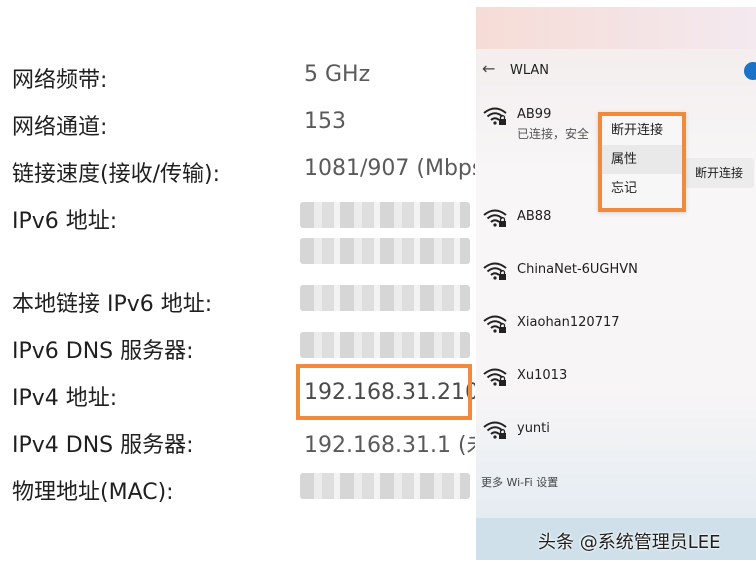 Image resolution: width=756 pixels, height=567 pixels. Describe the element at coordinates (389, 168) in the screenshot. I see `prop-value: 1081/907 (Mbps)` at that location.